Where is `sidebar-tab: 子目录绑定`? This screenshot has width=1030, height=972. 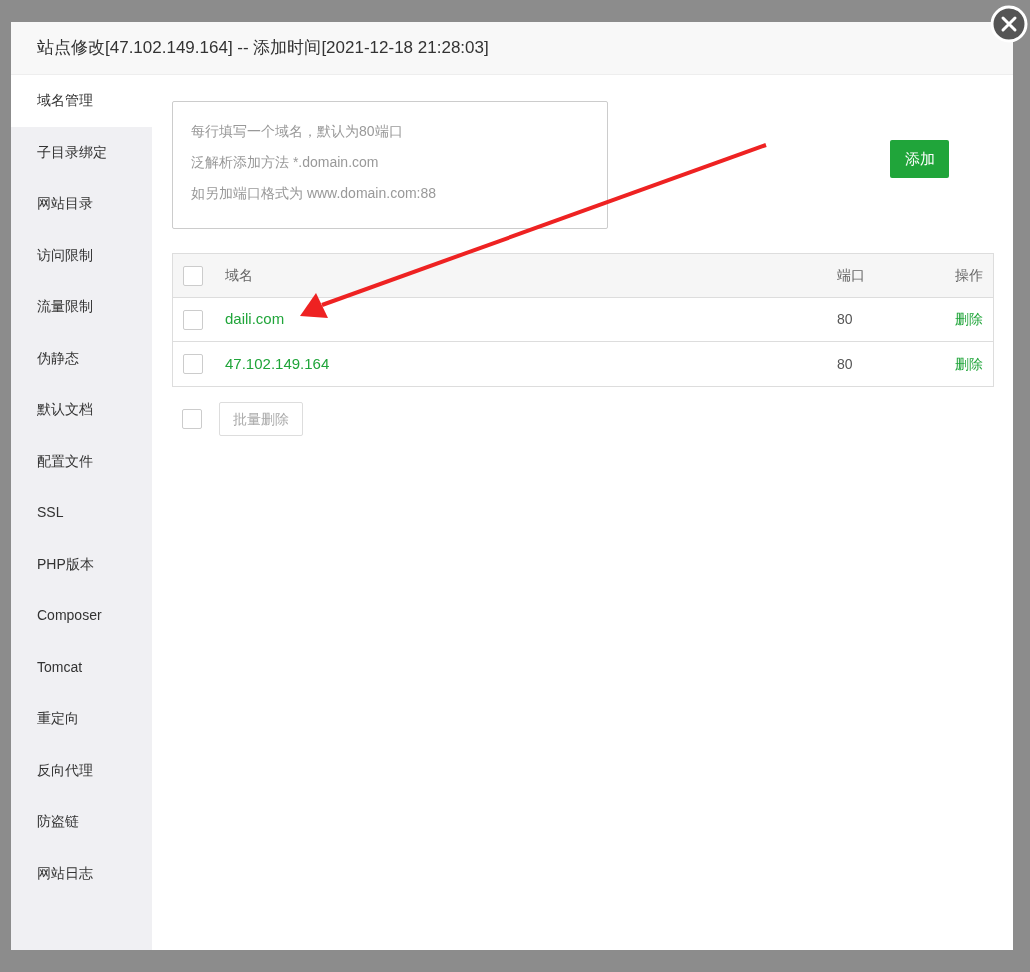
sidebar-tab: 子目录绑定 is located at coordinates (81, 152).